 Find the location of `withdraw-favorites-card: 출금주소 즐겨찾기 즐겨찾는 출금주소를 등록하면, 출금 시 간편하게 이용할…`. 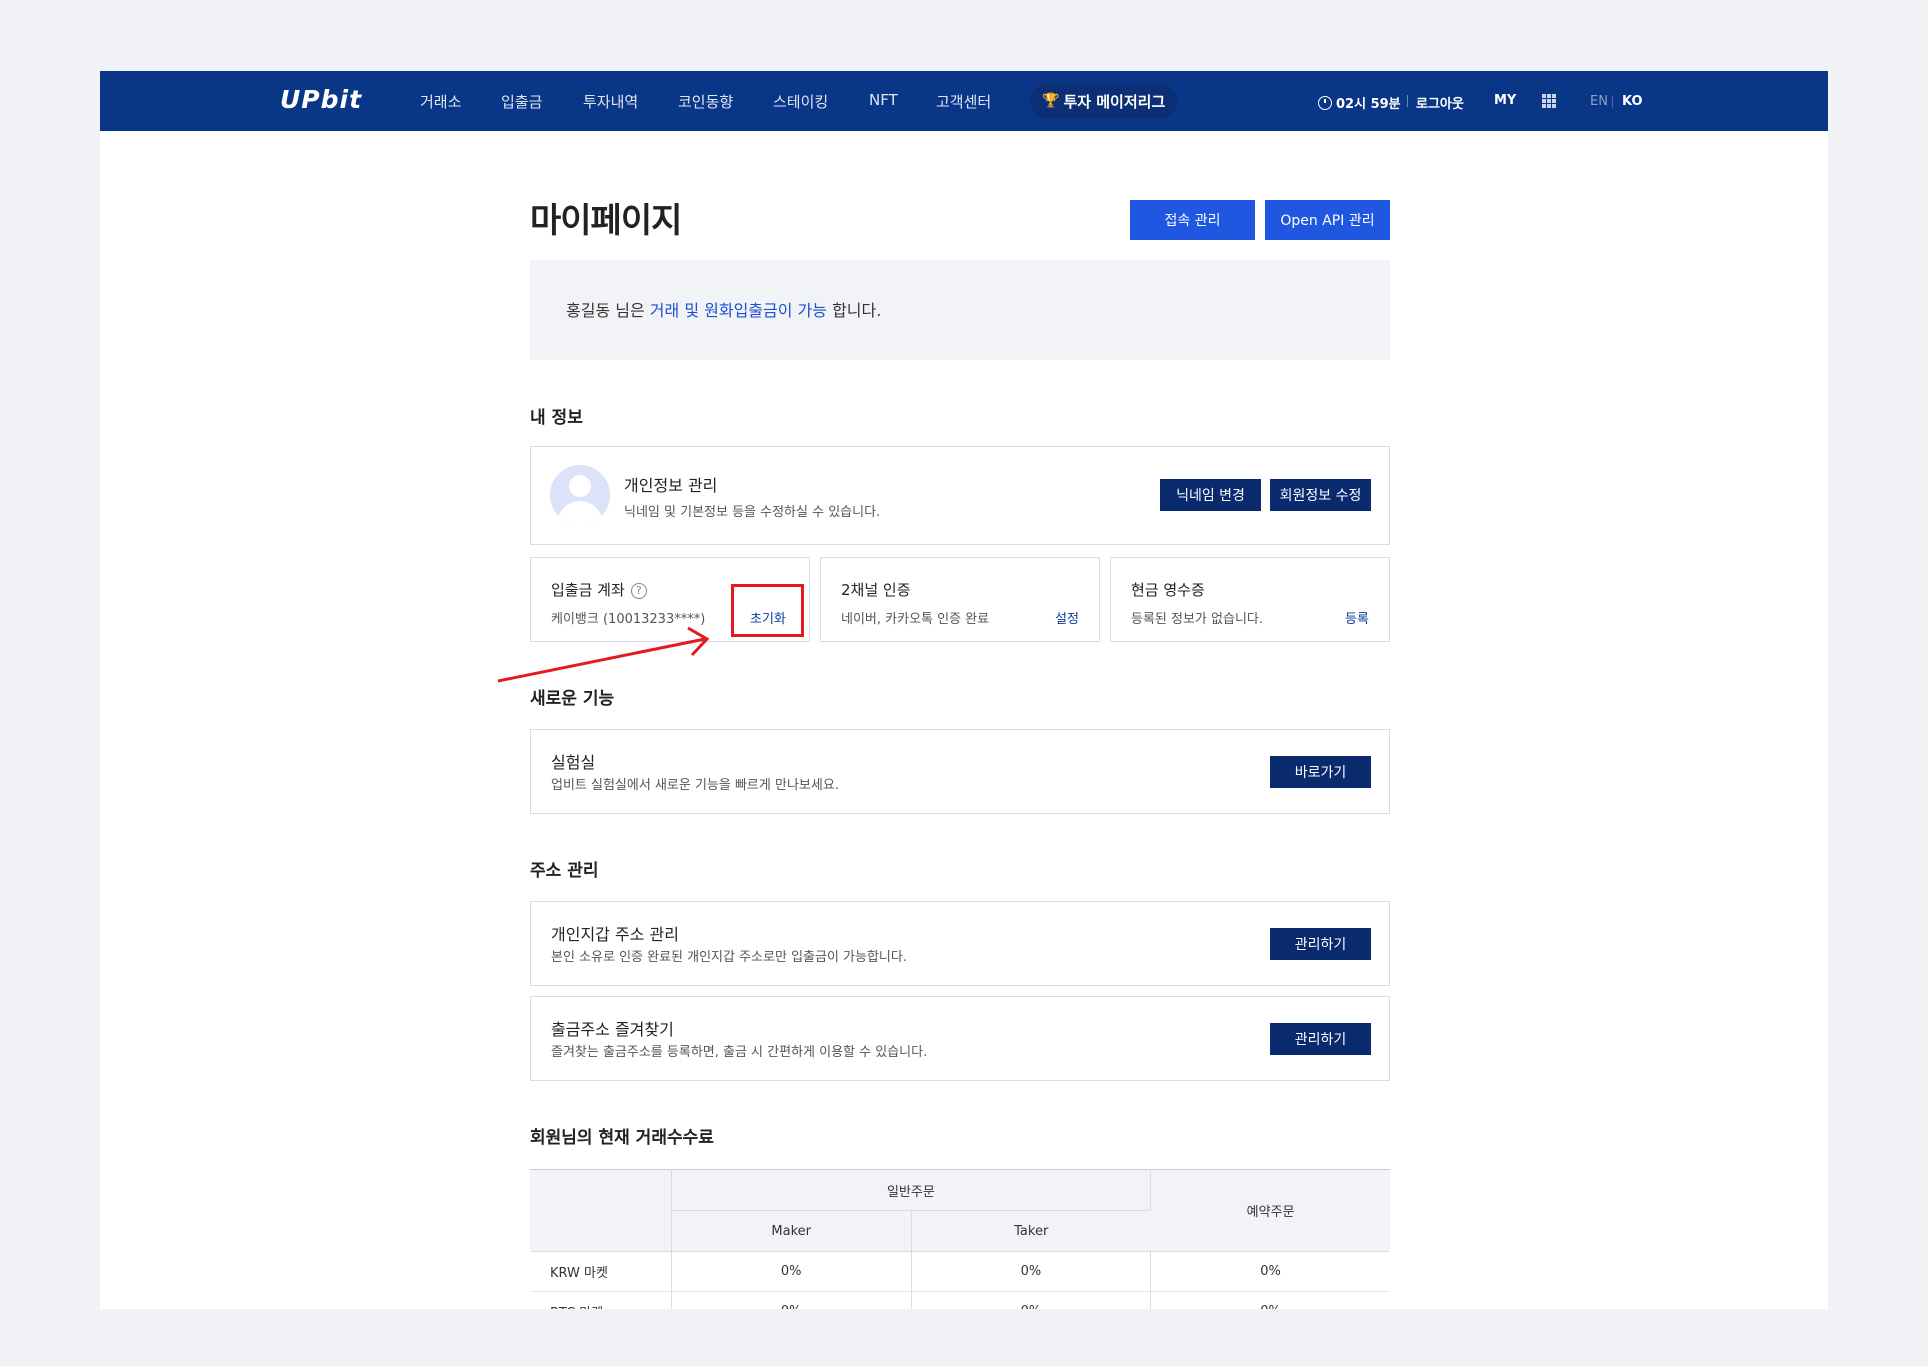

withdraw-favorites-card: 출금주소 즐겨찾기 즐겨찾는 출금주소를 등록하면, 출금 시 간편하게 이용할… is located at coordinates (960, 1038).